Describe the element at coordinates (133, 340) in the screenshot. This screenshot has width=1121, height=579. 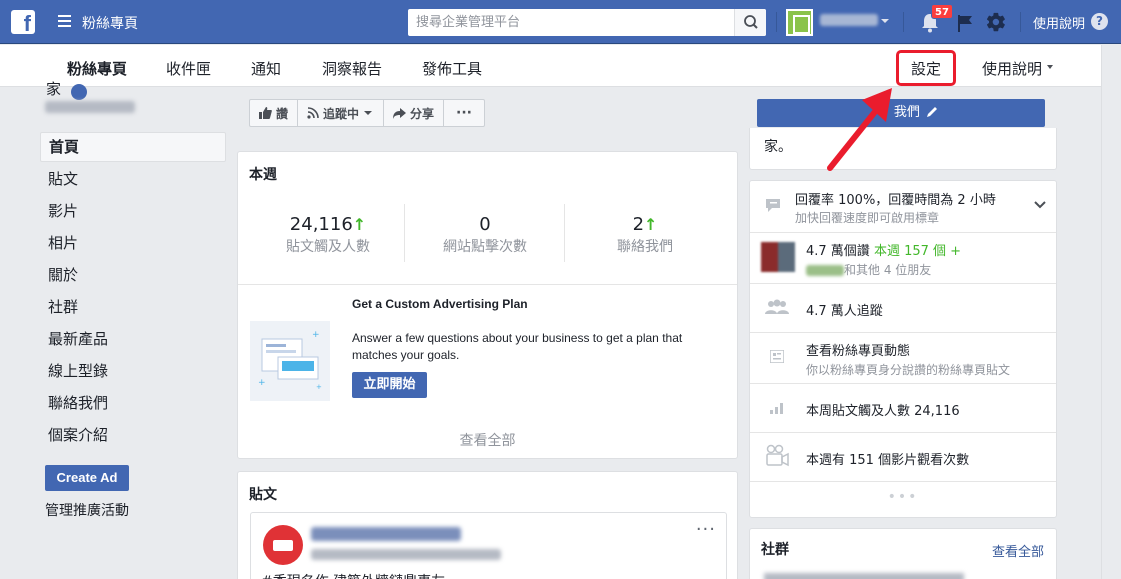
I see `sidebar-item-new-products: 最新產品` at that location.